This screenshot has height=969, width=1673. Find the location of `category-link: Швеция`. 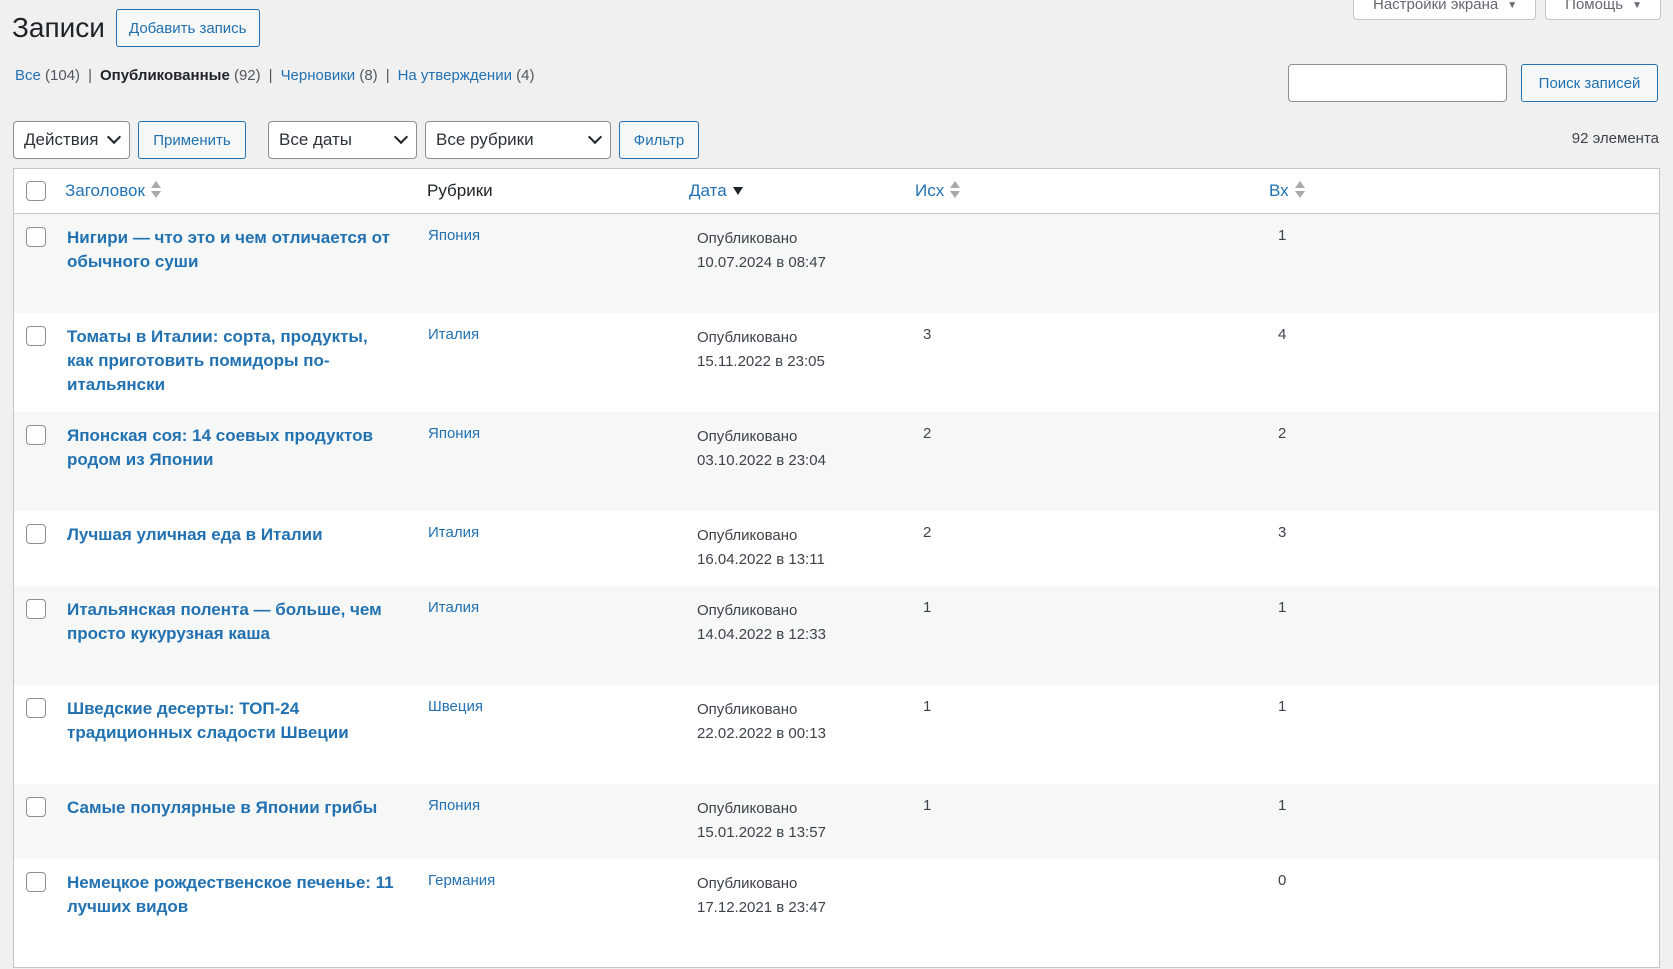

category-link: Швеция is located at coordinates (455, 706).